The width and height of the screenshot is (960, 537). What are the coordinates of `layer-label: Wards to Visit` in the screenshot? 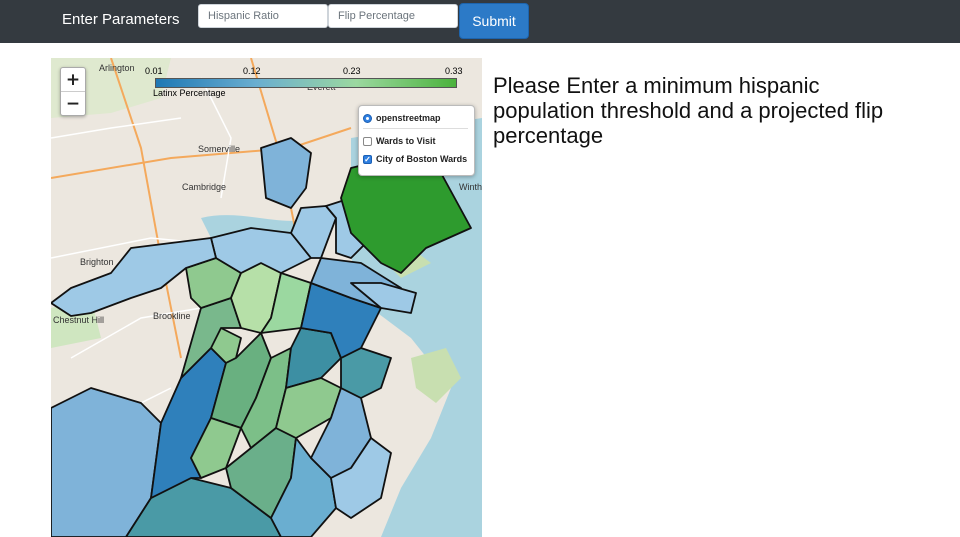 It's located at (406, 141).